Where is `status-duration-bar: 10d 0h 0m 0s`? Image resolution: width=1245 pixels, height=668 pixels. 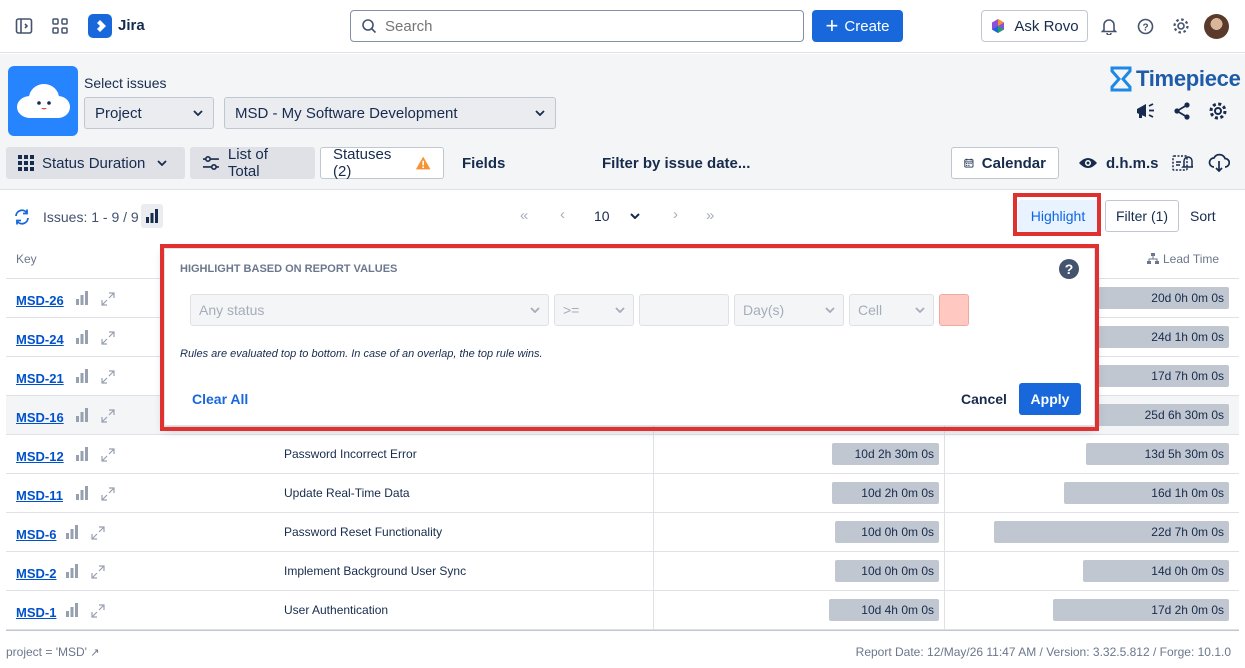 status-duration-bar: 10d 0h 0m 0s is located at coordinates (887, 532).